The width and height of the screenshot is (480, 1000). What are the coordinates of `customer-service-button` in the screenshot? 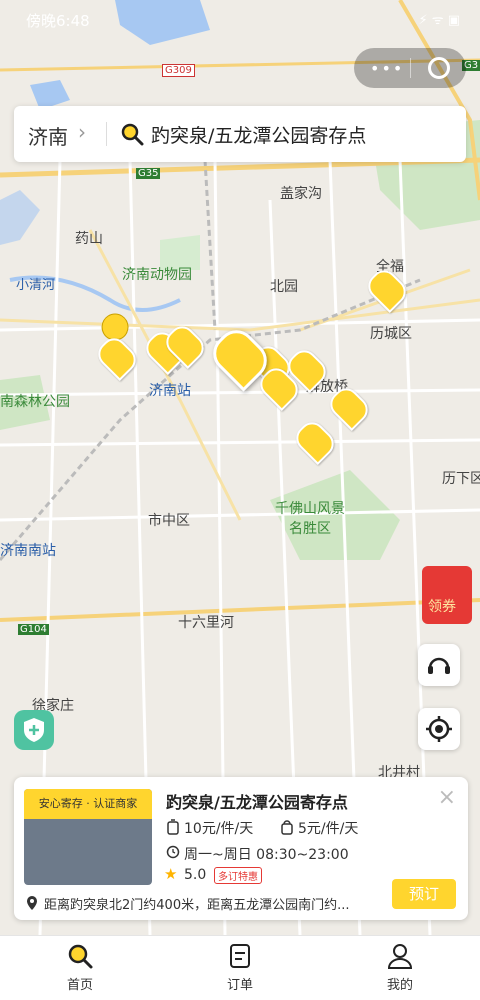 It's located at (439, 665).